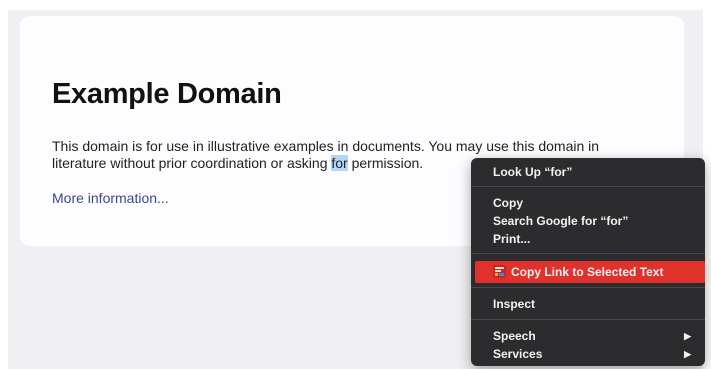  I want to click on copy-link-extension-icon, so click(499, 270).